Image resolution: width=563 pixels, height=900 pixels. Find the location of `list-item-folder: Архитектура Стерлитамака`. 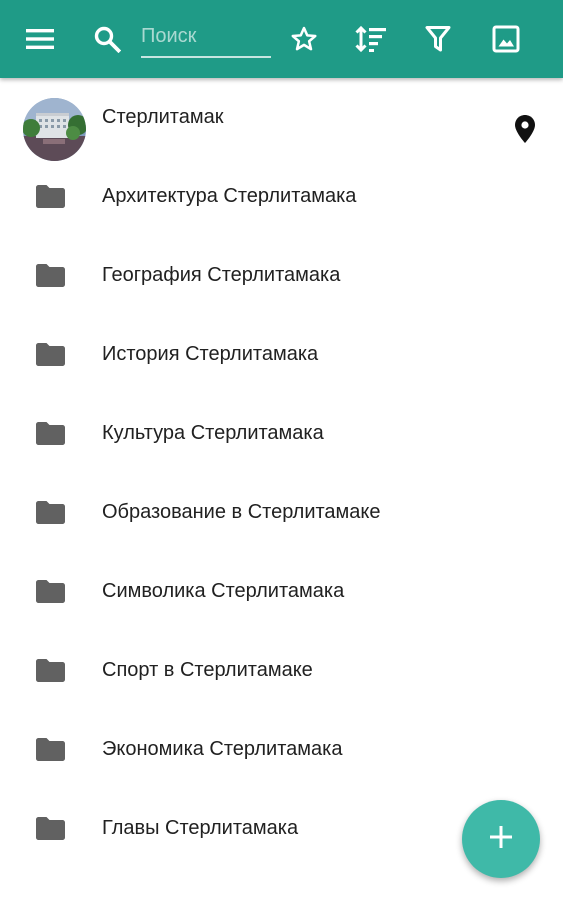

list-item-folder: Архитектура Стерлитамака is located at coordinates (281, 196).